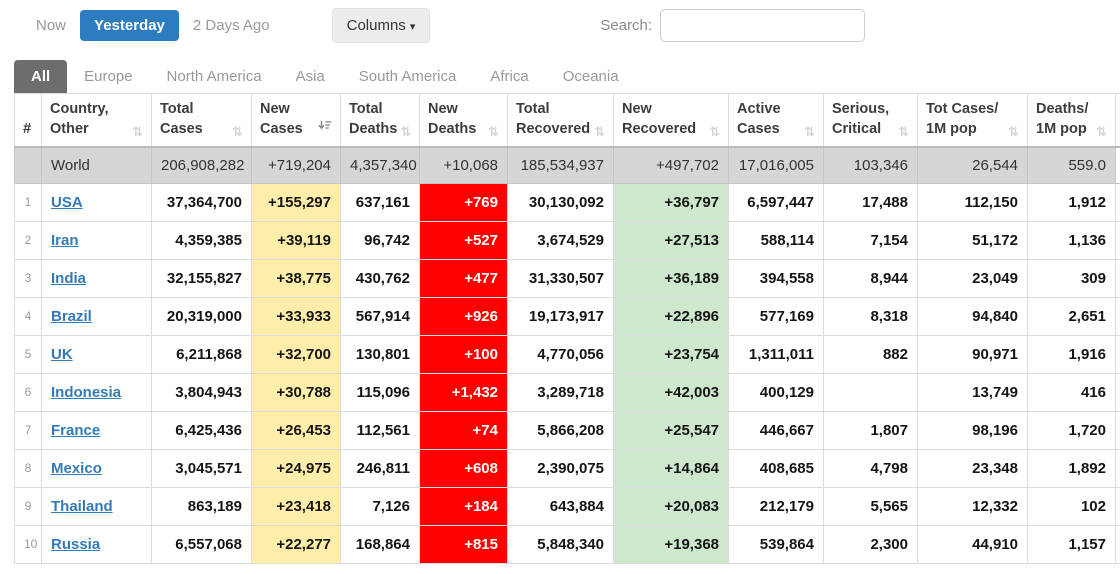  What do you see at coordinates (86, 392) in the screenshot?
I see `country-link-indonesia: Indonesia` at bounding box center [86, 392].